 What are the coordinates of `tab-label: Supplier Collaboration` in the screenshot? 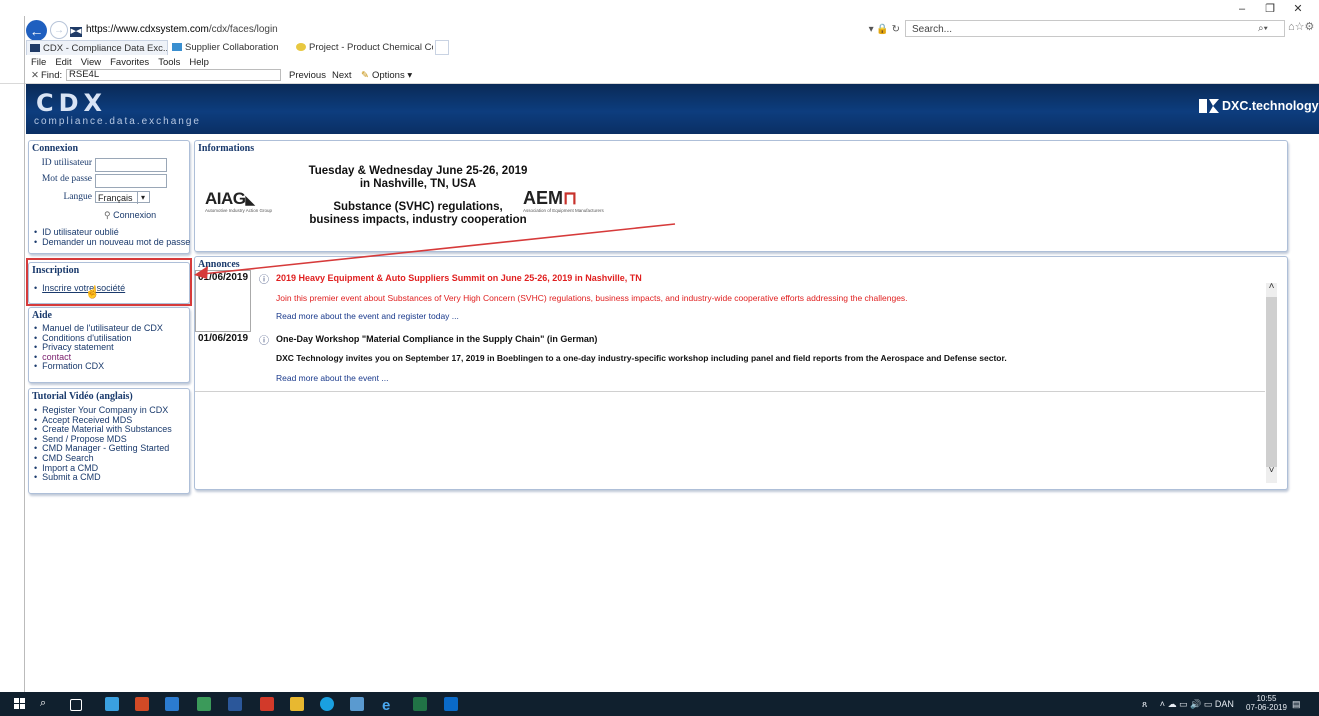 It's located at (232, 47).